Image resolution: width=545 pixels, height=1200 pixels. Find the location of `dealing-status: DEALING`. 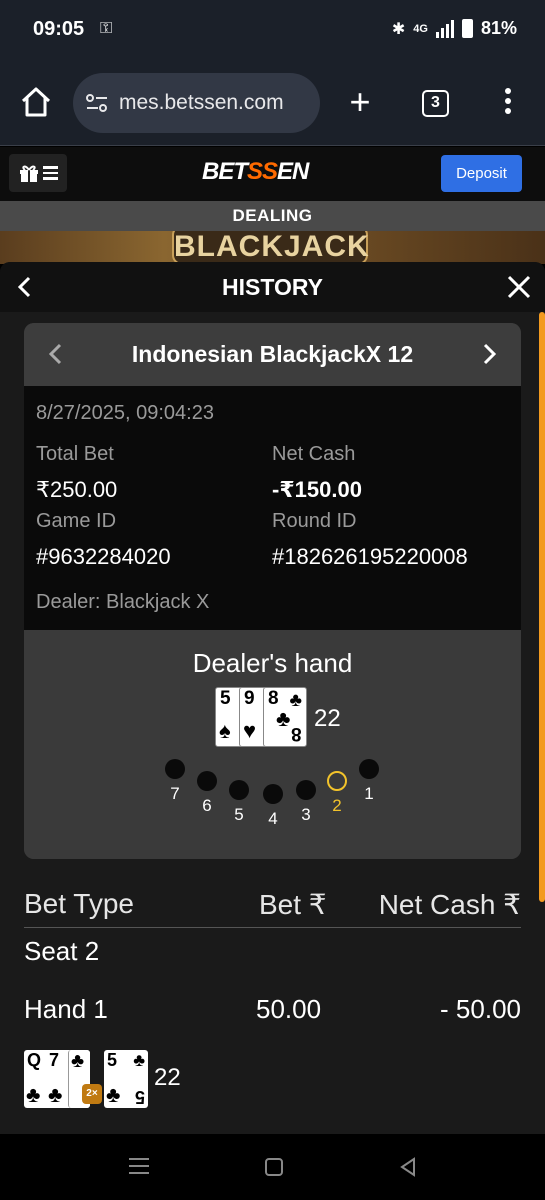

dealing-status: DEALING is located at coordinates (272, 216).